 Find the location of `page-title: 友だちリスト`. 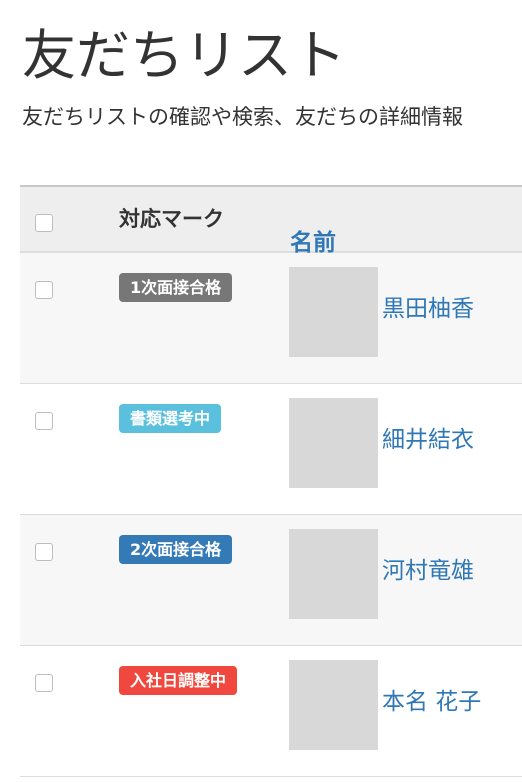

page-title: 友だちリスト is located at coordinates (184, 55).